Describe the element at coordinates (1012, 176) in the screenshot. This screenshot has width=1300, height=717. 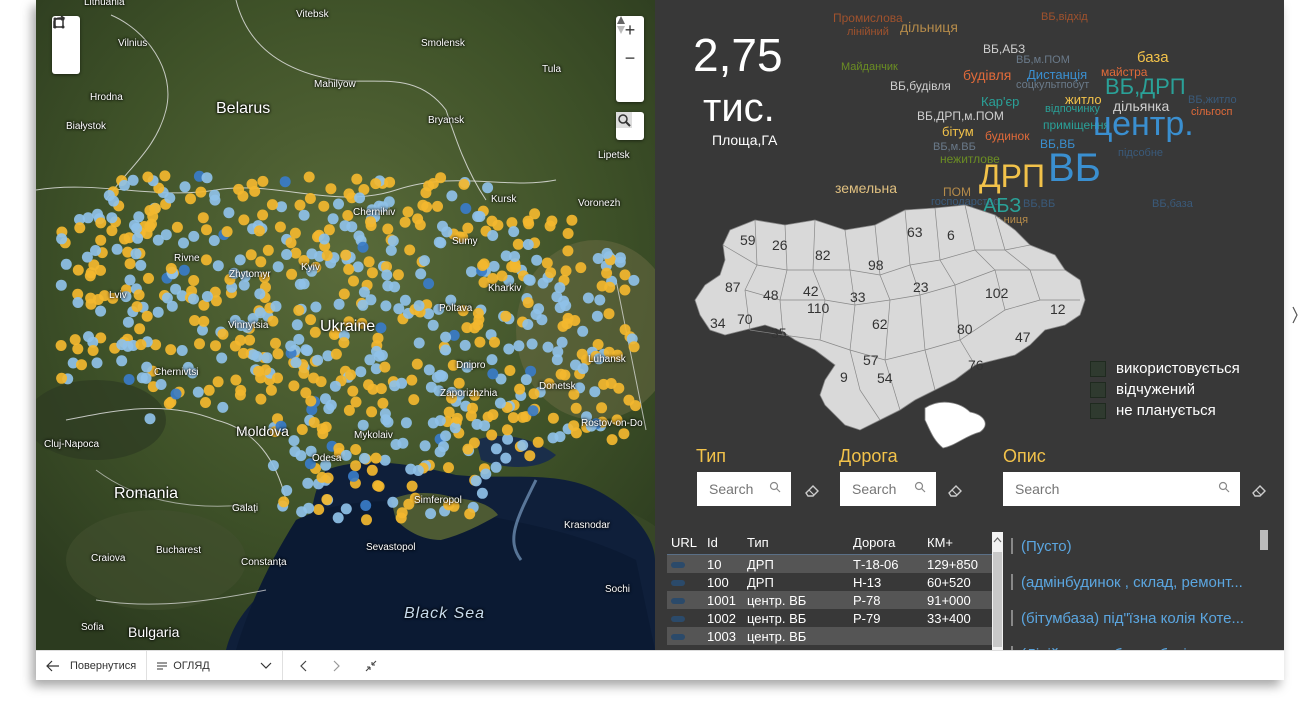
I see `word-cloud-term: ДРП` at that location.